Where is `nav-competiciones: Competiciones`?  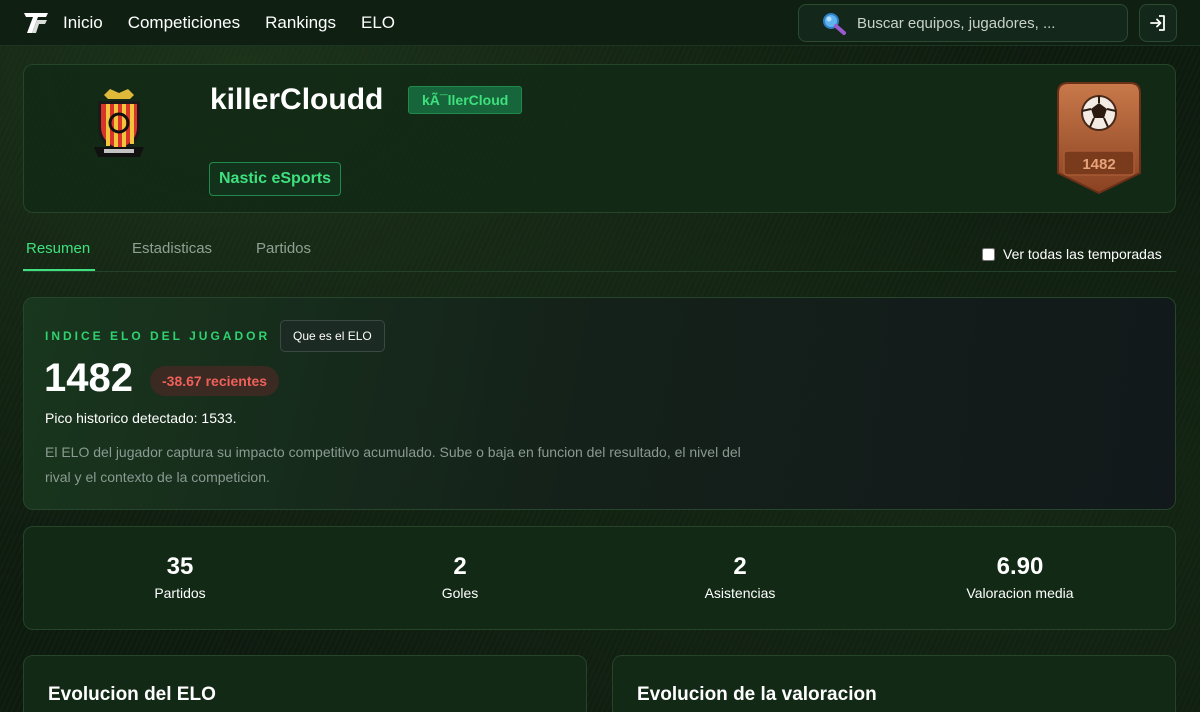 nav-competiciones: Competiciones is located at coordinates (184, 23).